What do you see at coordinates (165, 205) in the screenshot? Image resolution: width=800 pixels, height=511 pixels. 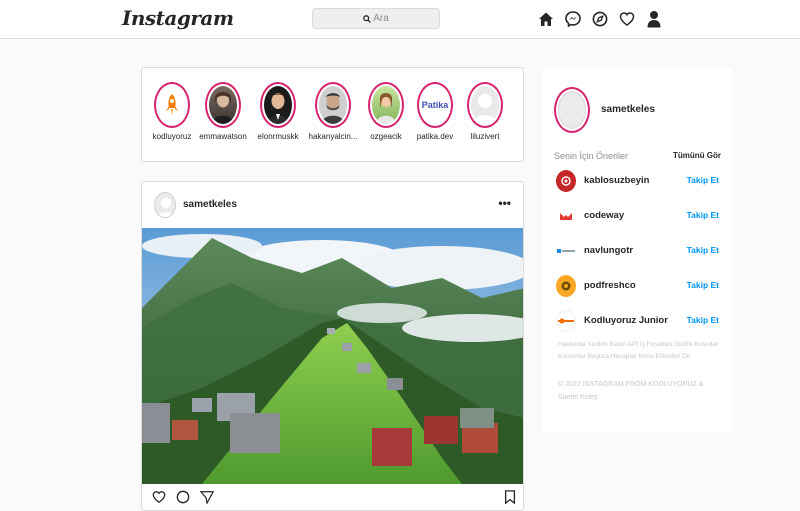 I see `post-avatar` at bounding box center [165, 205].